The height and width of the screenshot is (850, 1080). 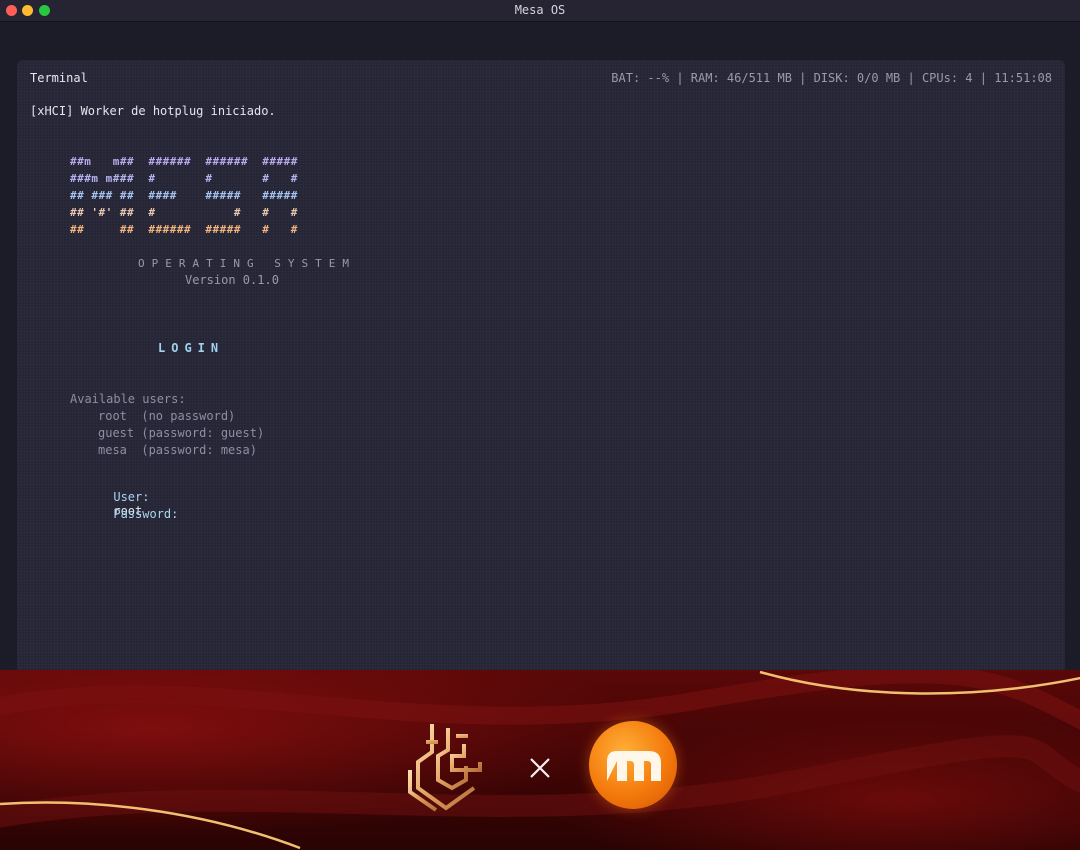 What do you see at coordinates (184, 195) in the screenshot?
I see `ascii-logo-line: ## ### ## #### ##### #####` at bounding box center [184, 195].